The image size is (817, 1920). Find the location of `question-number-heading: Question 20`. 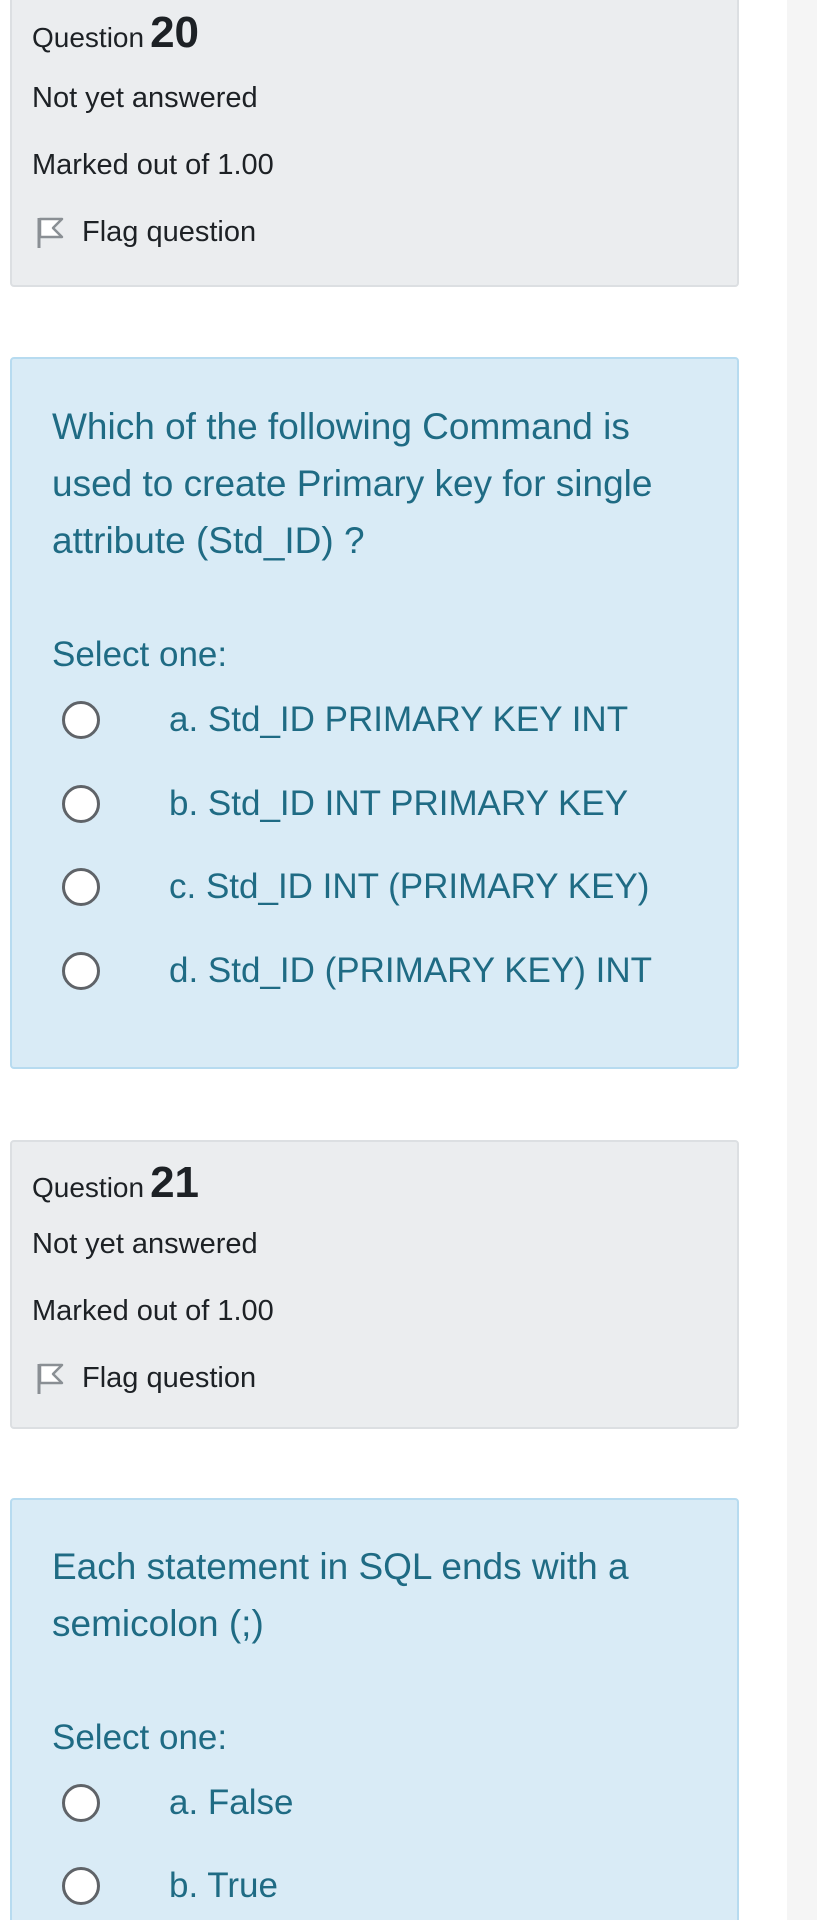

question-number-heading: Question 20 is located at coordinates (115, 33).